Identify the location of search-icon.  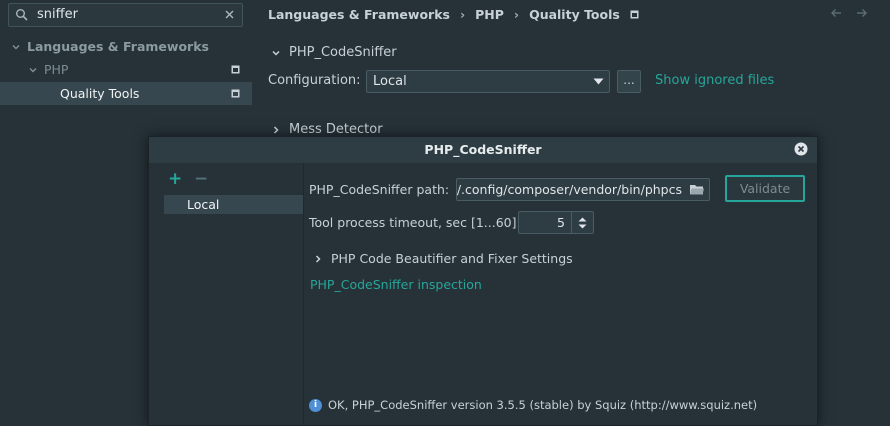
(22, 15).